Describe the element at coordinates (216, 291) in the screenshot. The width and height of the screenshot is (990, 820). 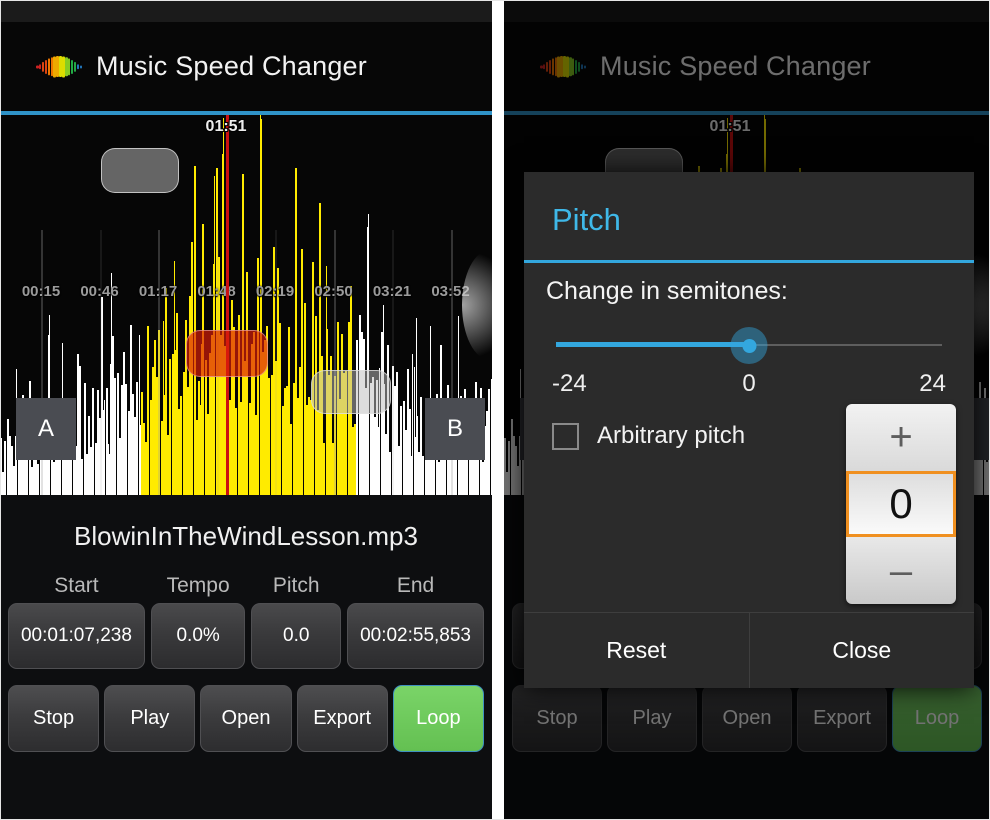
I see `time-tick-label: 01:48` at that location.